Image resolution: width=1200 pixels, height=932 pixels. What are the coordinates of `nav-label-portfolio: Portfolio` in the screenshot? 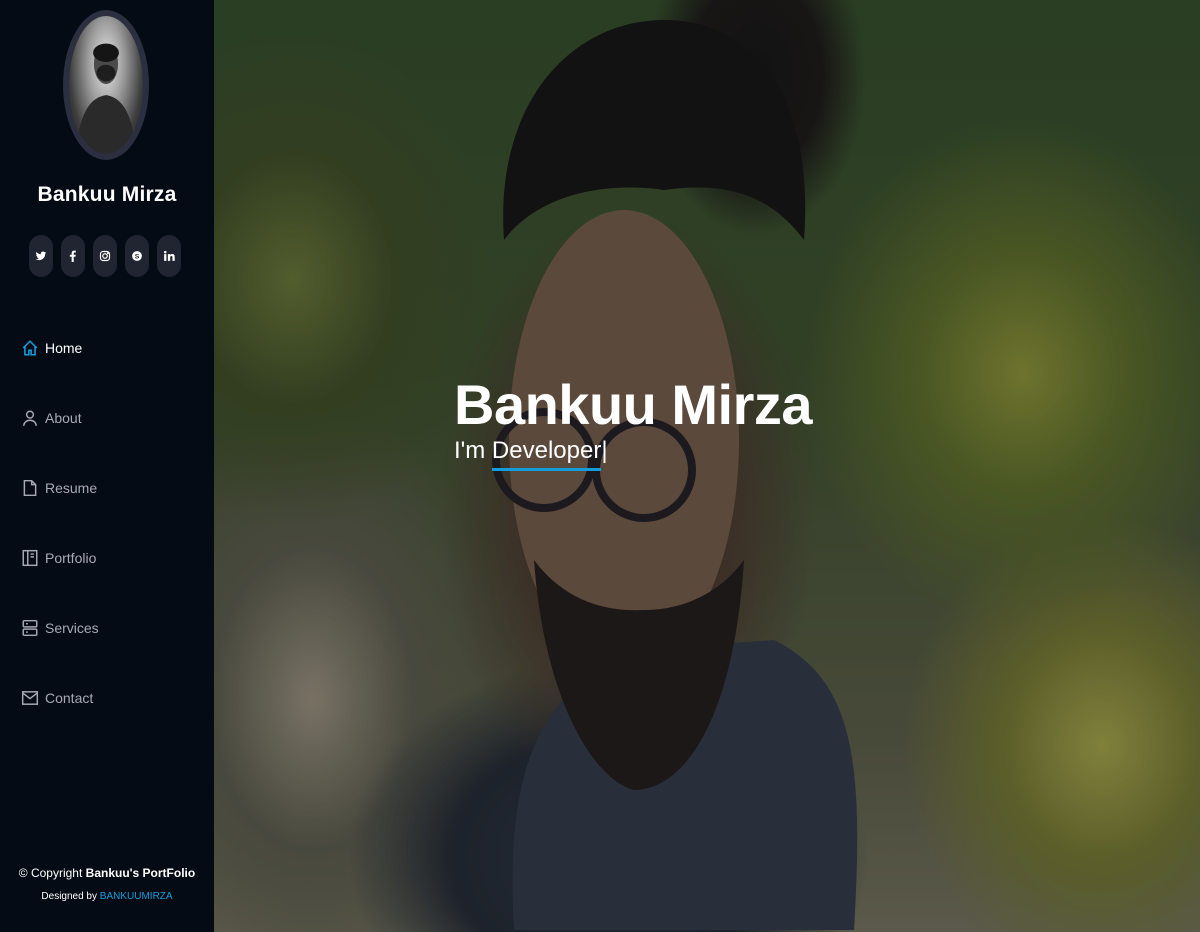 It's located at (71, 558).